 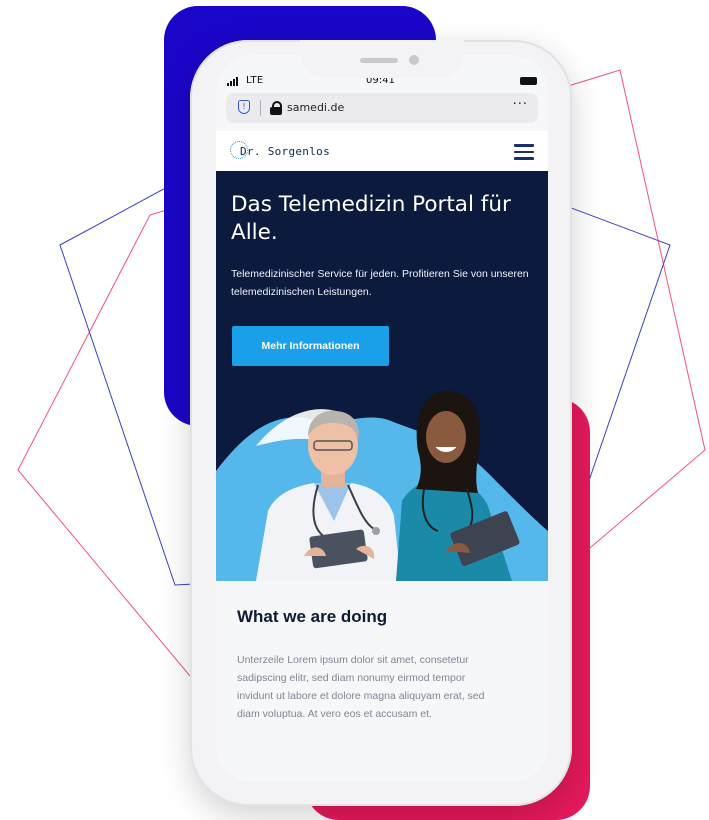 What do you see at coordinates (446, 437) in the screenshot?
I see `female-doctor-face` at bounding box center [446, 437].